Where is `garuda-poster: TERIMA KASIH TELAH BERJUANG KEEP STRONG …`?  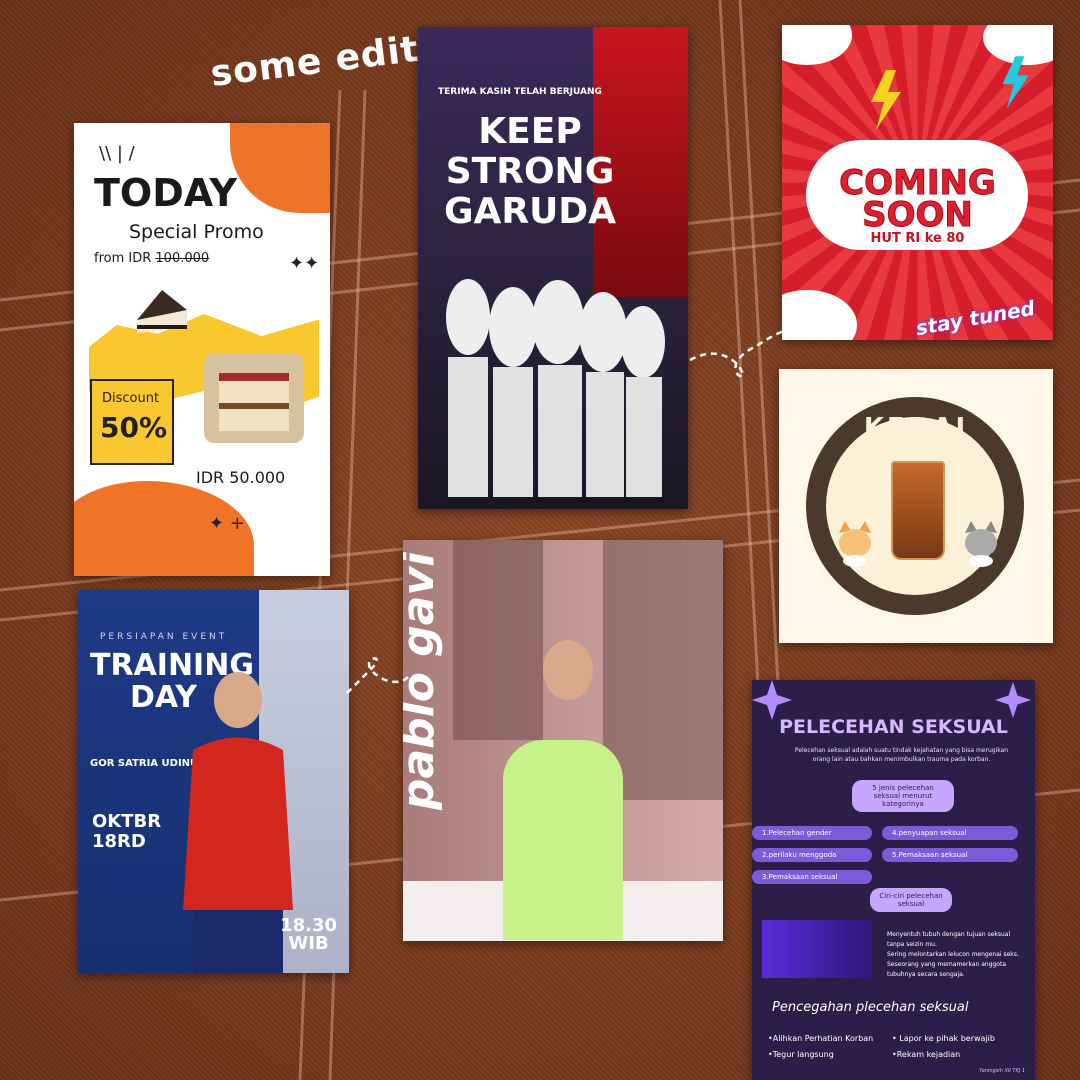
garuda-poster: TERIMA KASIH TELAH BERJUANG KEEP STRONG … is located at coordinates (553, 268).